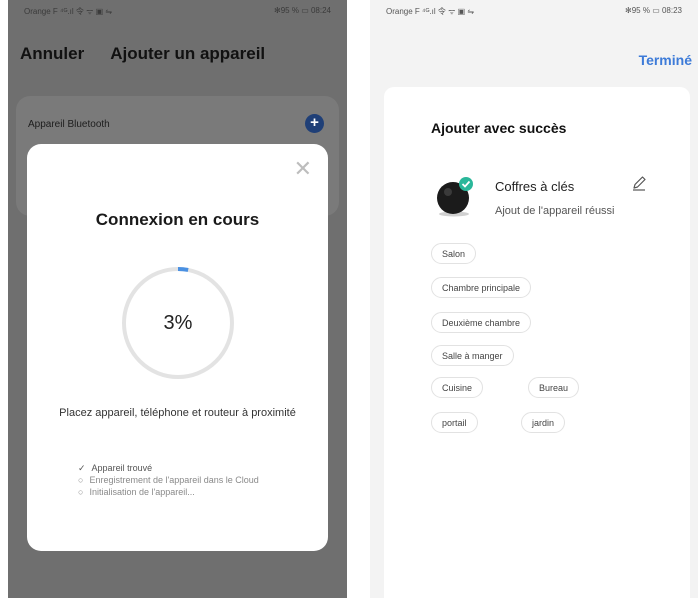 The image size is (698, 598). Describe the element at coordinates (69, 124) in the screenshot. I see `bluetooth-device-label: Appareil Bluetooth` at that location.